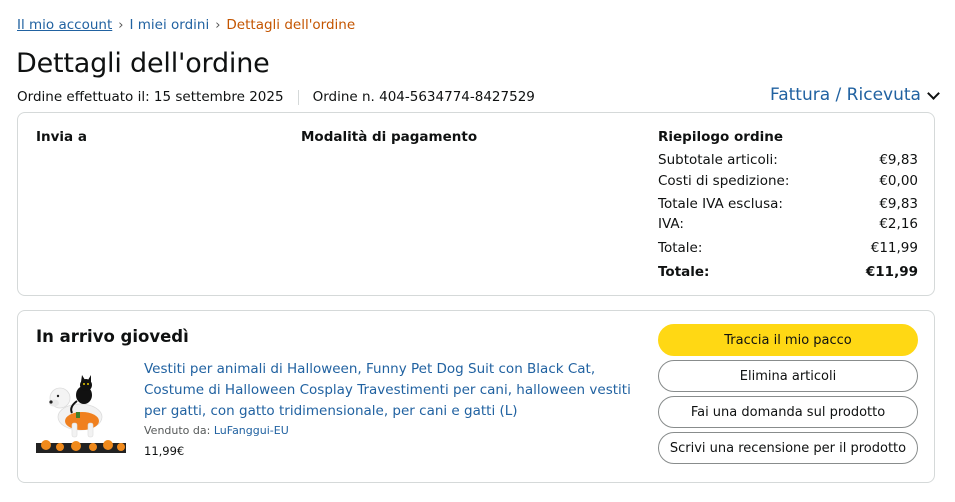  Describe the element at coordinates (898, 181) in the screenshot. I see `summary-value: €0,00` at that location.